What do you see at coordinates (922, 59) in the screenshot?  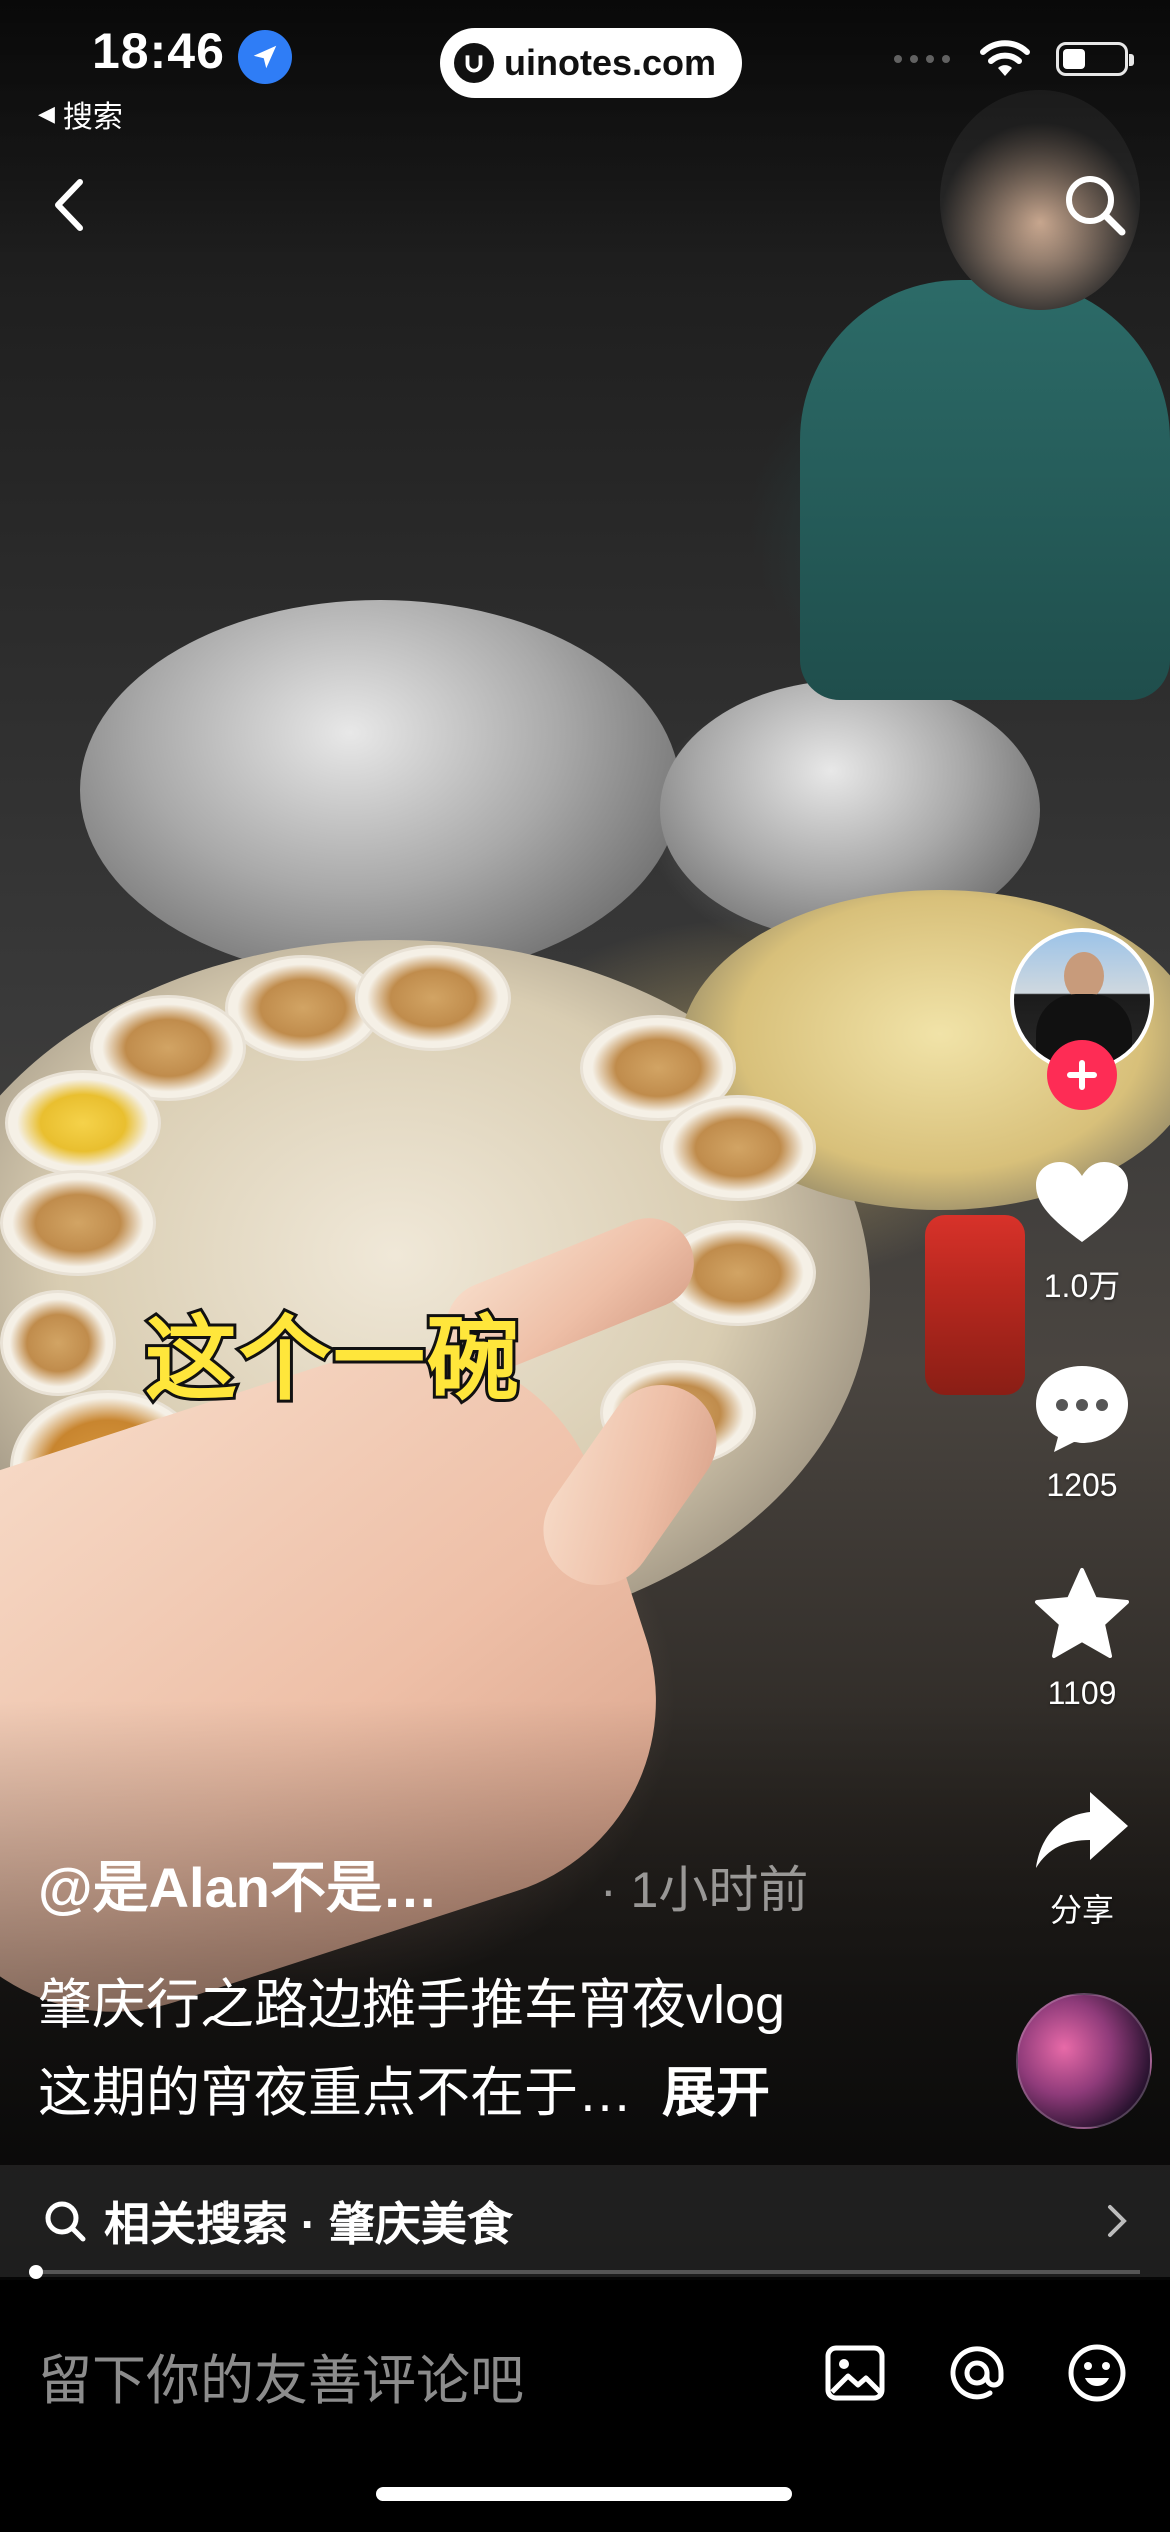 I see `signal-icon` at bounding box center [922, 59].